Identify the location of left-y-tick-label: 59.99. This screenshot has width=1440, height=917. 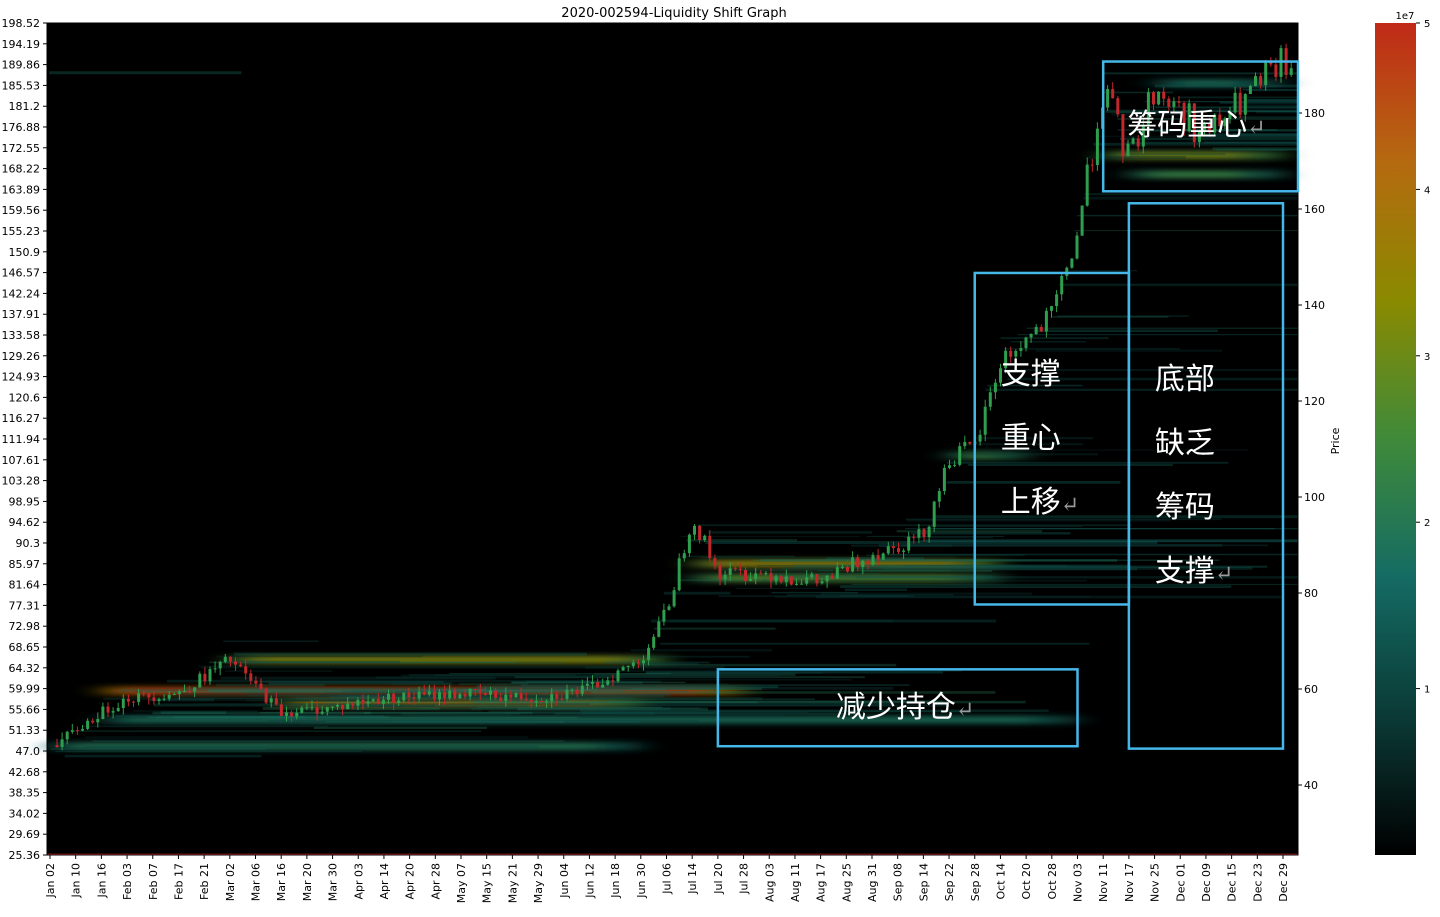
(25, 689).